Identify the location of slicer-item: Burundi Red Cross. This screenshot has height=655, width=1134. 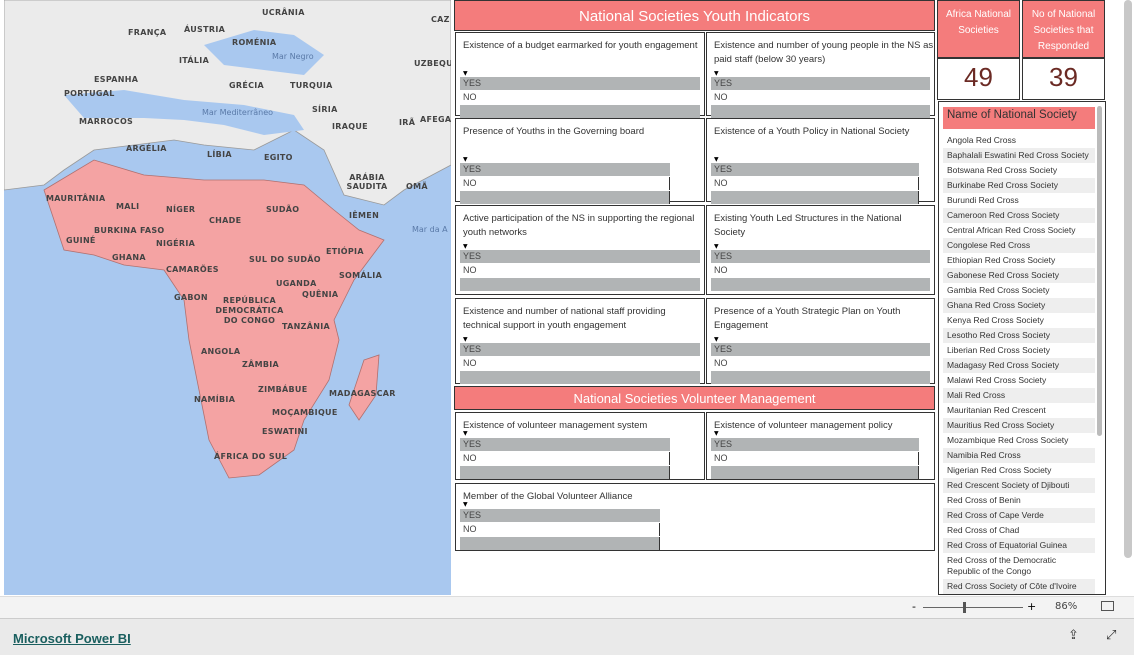
(1019, 200).